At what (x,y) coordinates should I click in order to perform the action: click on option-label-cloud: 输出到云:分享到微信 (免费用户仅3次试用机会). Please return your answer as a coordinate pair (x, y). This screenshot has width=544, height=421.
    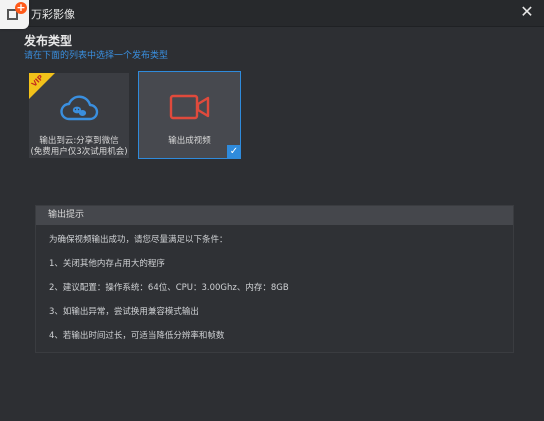
    Looking at the image, I should click on (79, 146).